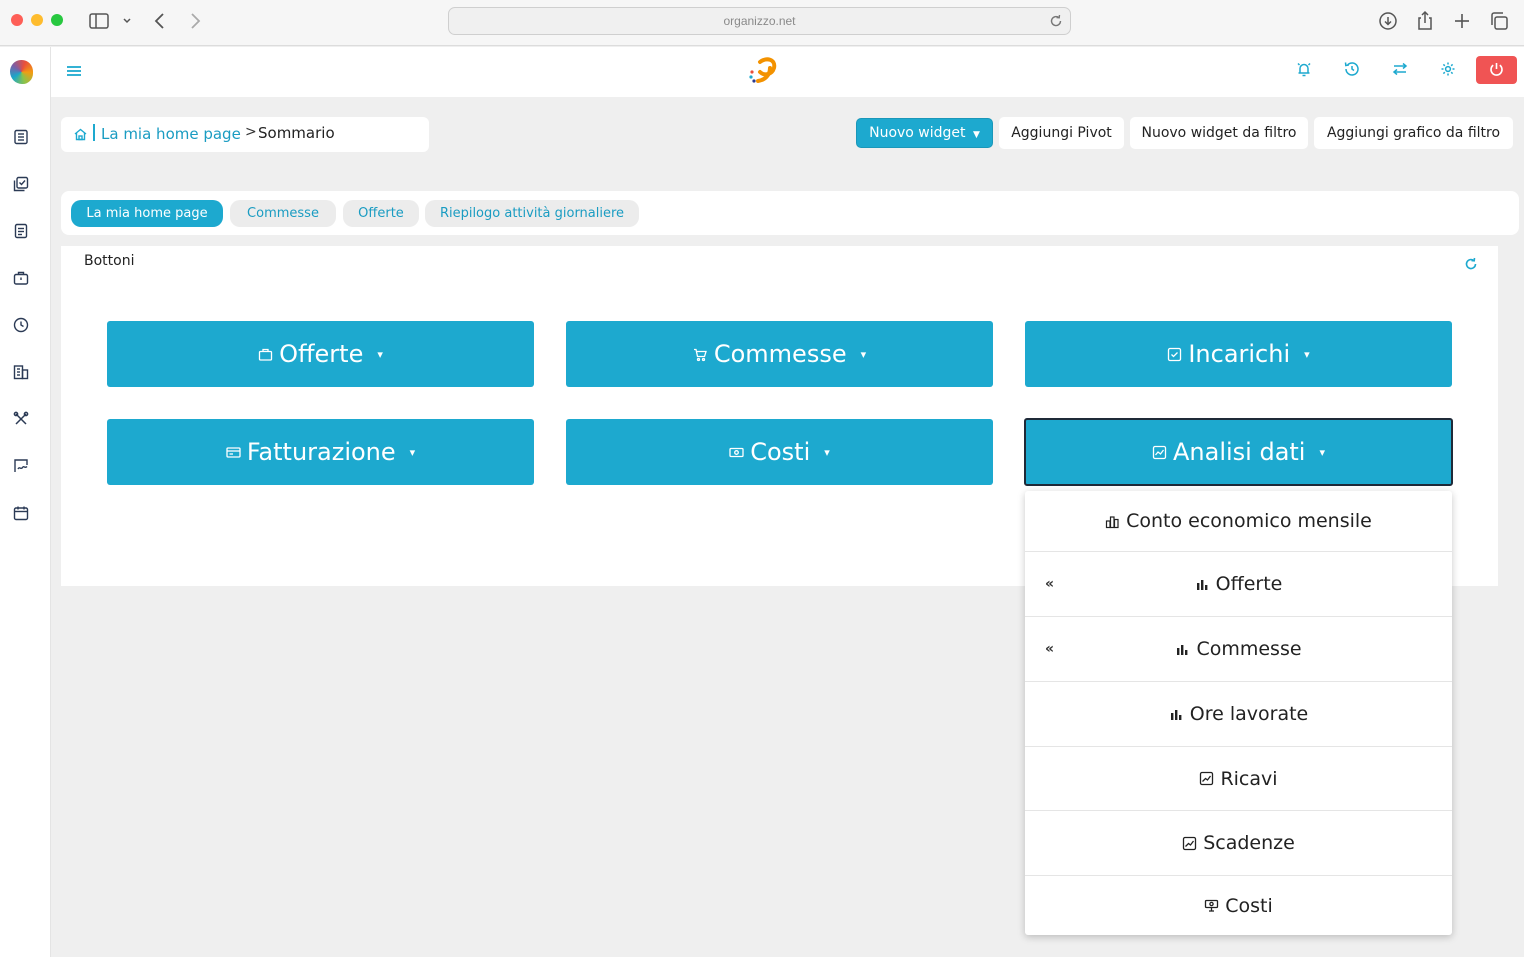 Image resolution: width=1524 pixels, height=957 pixels. Describe the element at coordinates (21, 231) in the screenshot. I see `document-icon` at that location.